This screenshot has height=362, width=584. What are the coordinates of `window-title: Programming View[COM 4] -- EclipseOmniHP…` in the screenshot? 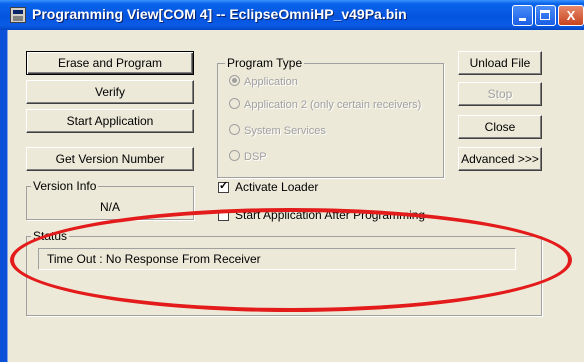 It's located at (219, 14).